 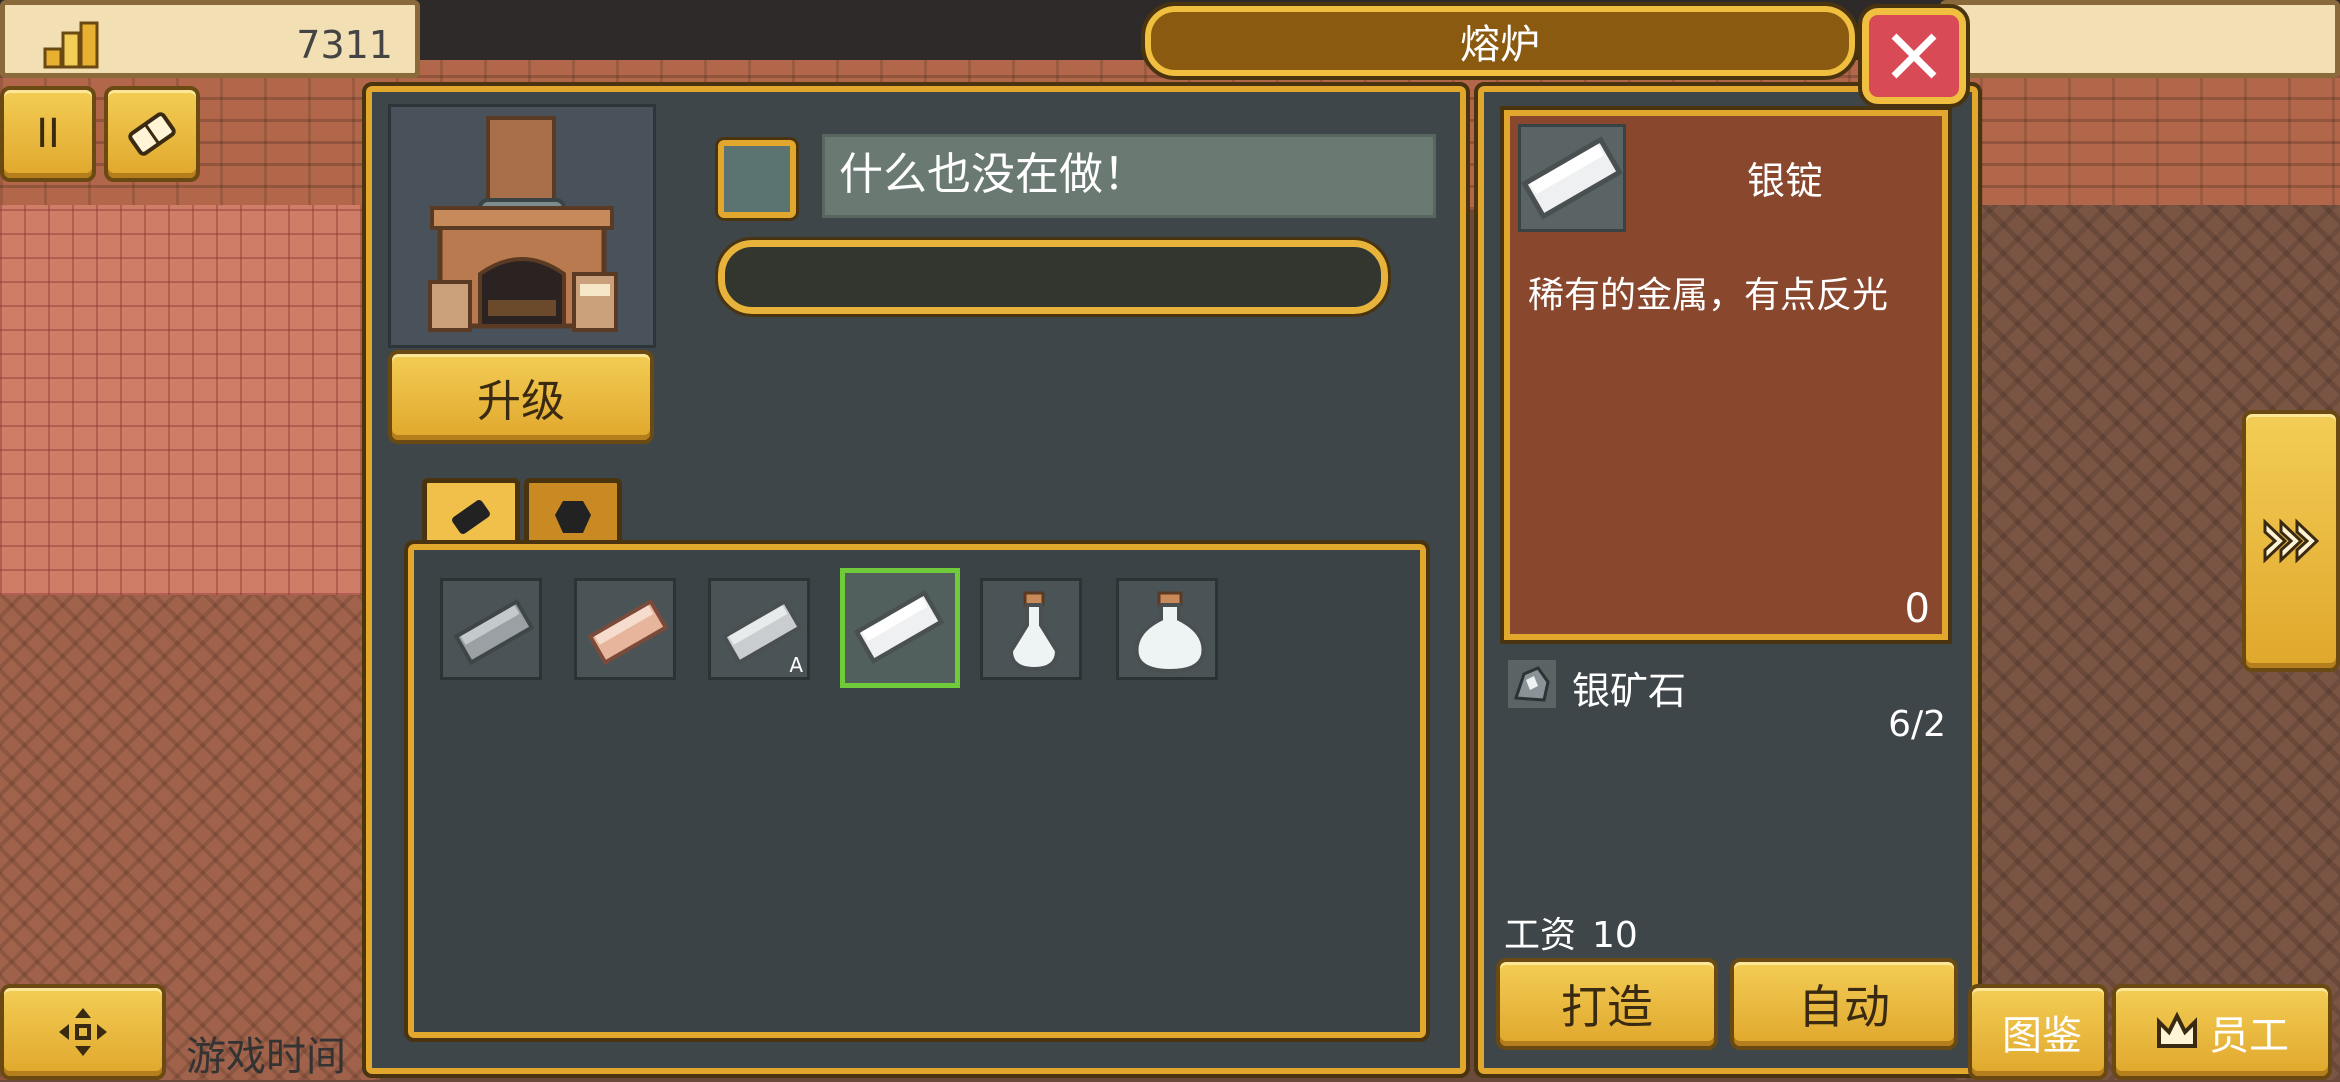 I want to click on staff-button: 员工, so click(x=2222, y=1032).